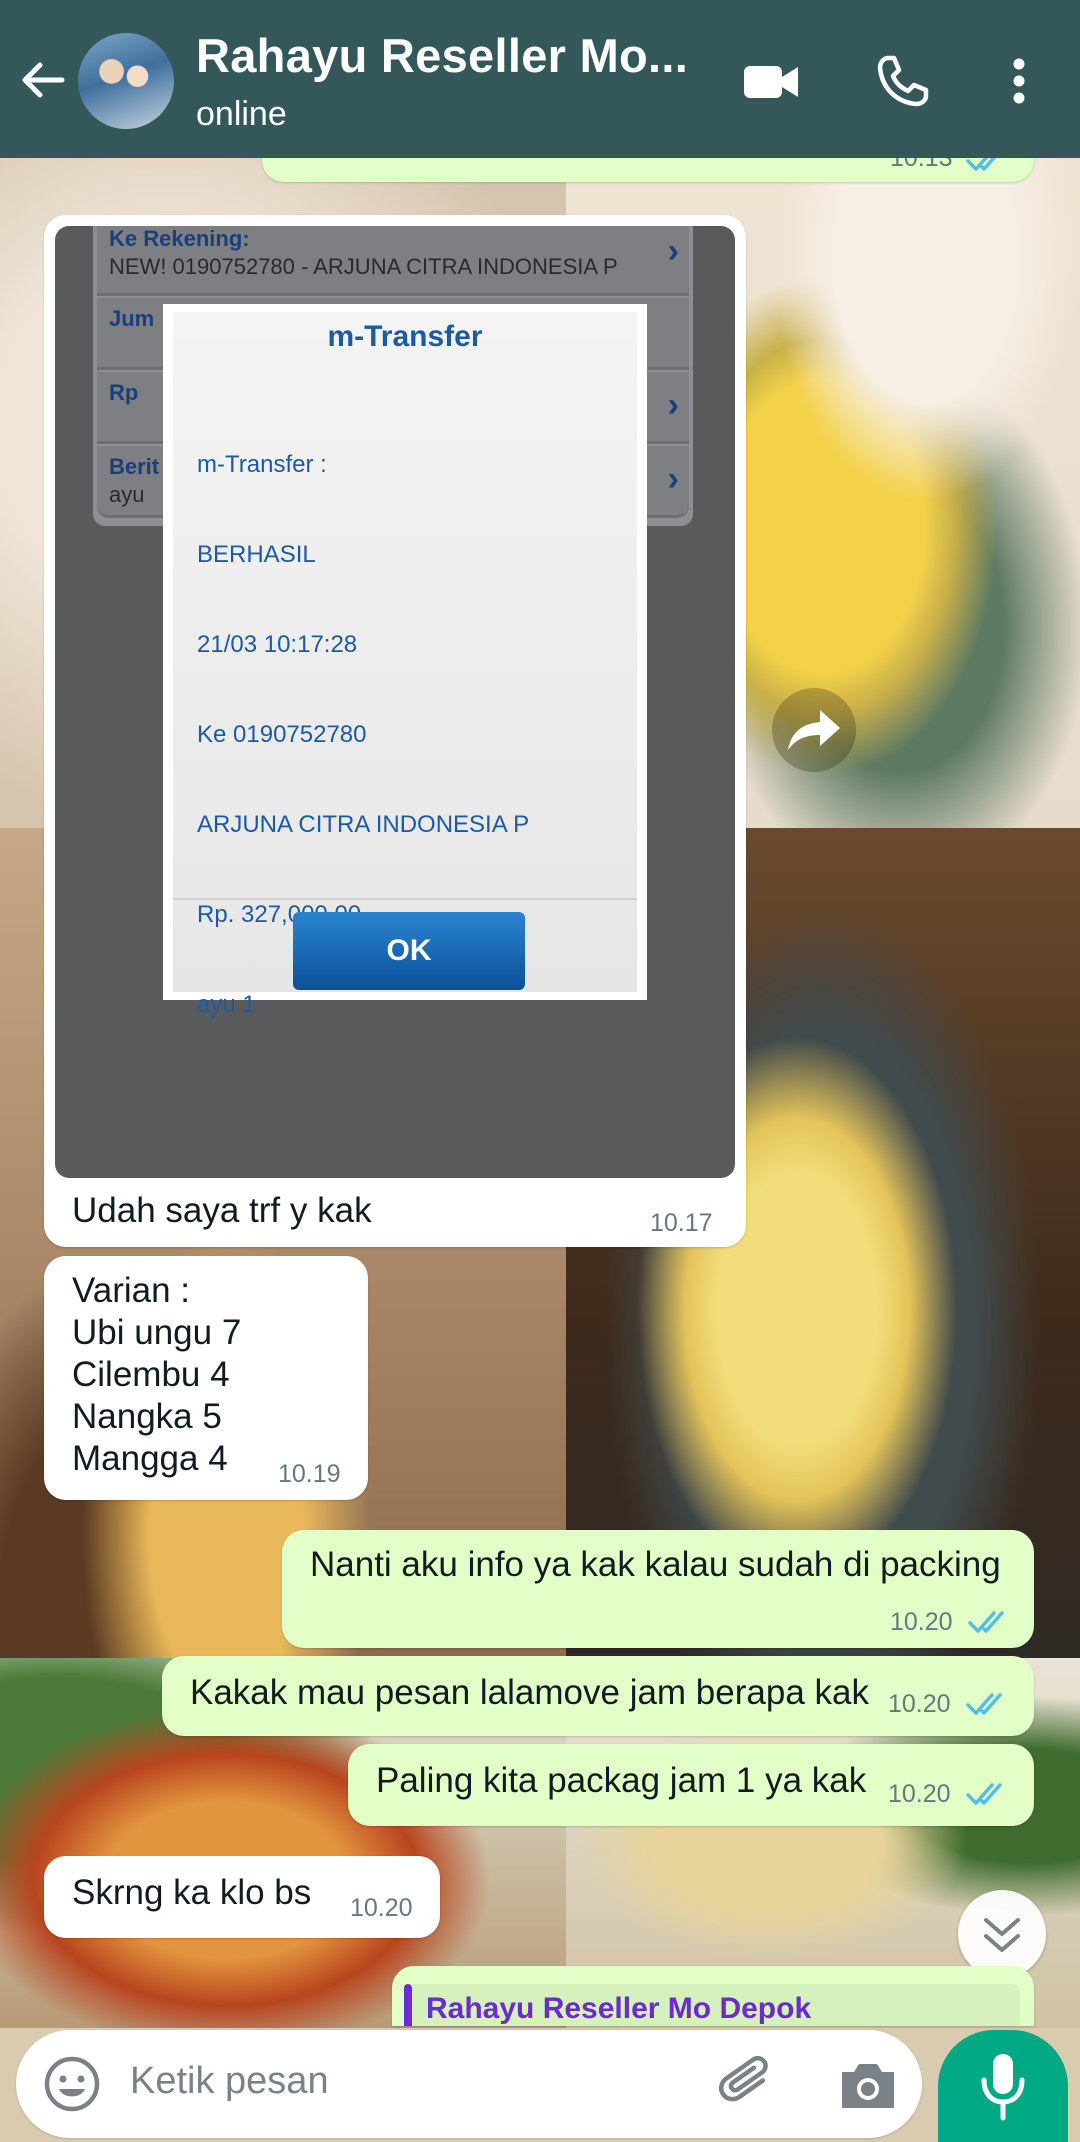  I want to click on dialog-divider, so click(405, 899).